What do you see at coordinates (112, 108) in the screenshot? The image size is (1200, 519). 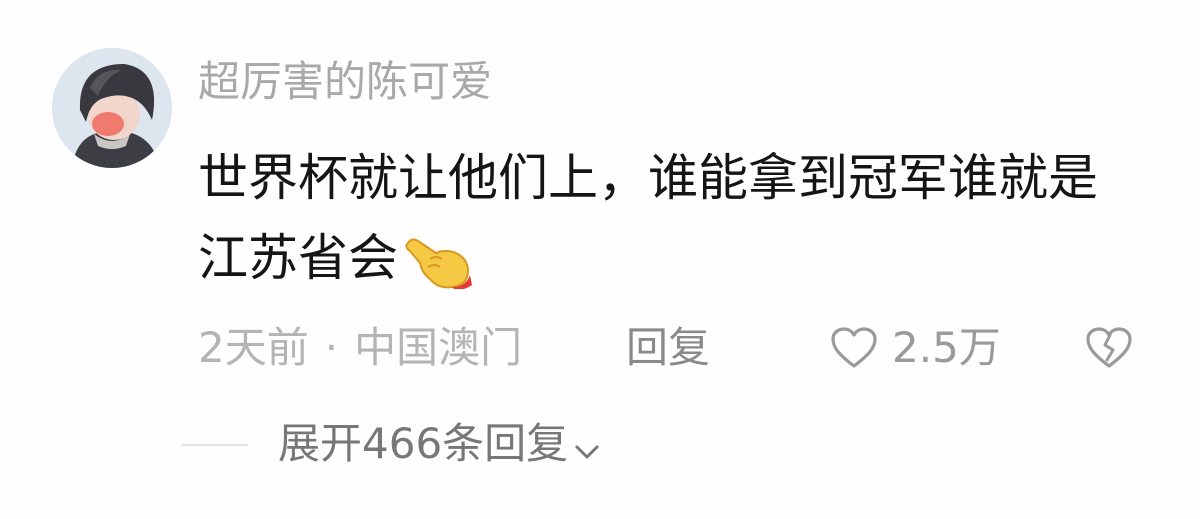 I see `avatar` at bounding box center [112, 108].